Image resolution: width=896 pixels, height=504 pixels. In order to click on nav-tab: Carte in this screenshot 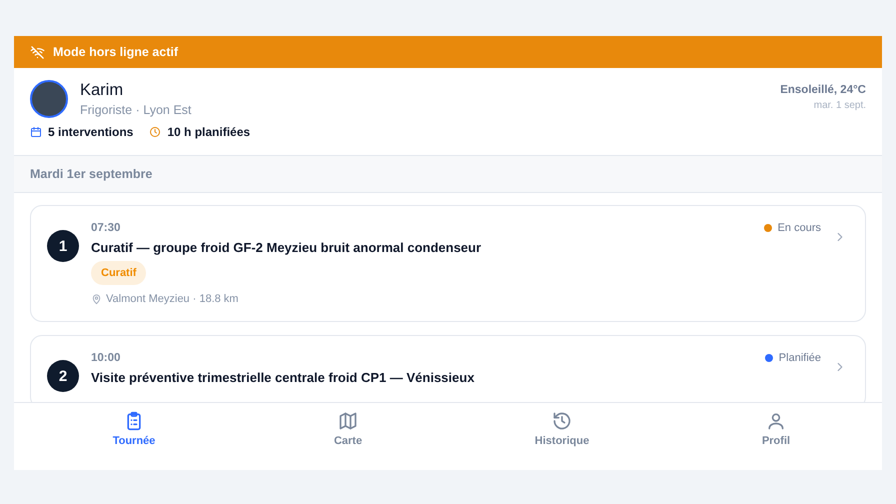, I will do `click(348, 436)`.